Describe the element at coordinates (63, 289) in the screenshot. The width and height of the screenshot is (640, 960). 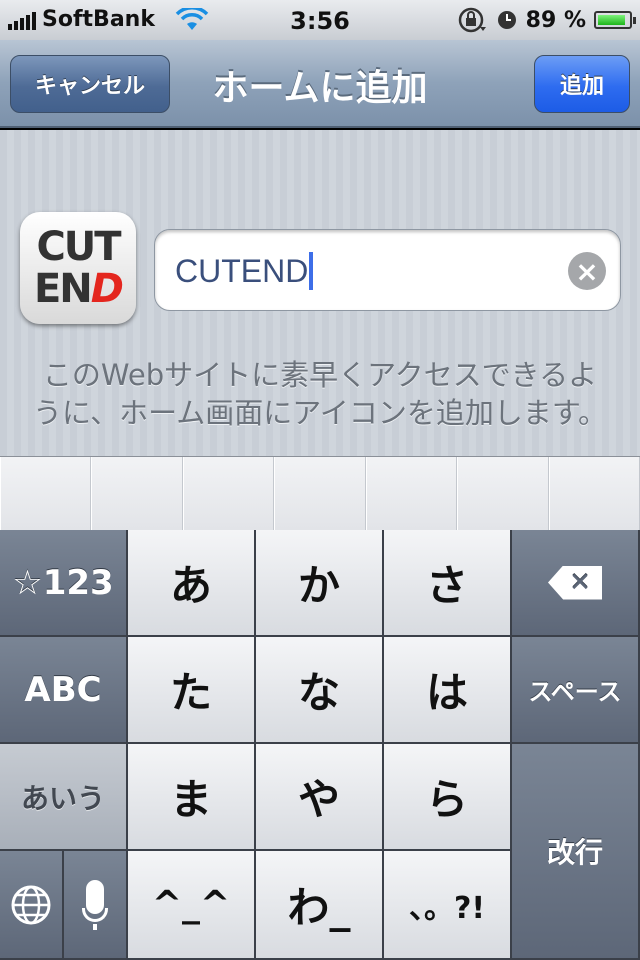
I see `app-icon-text-en: EN` at that location.